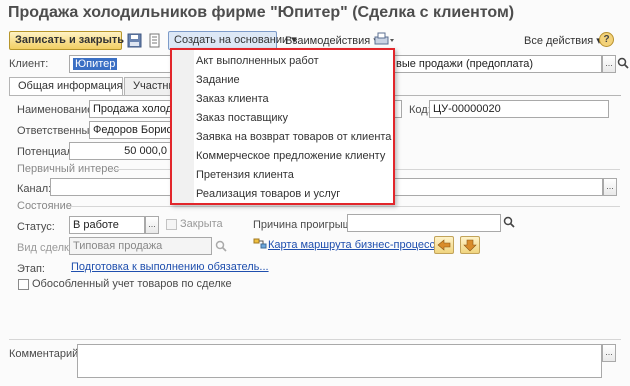  I want to click on back-step-button, so click(444, 245).